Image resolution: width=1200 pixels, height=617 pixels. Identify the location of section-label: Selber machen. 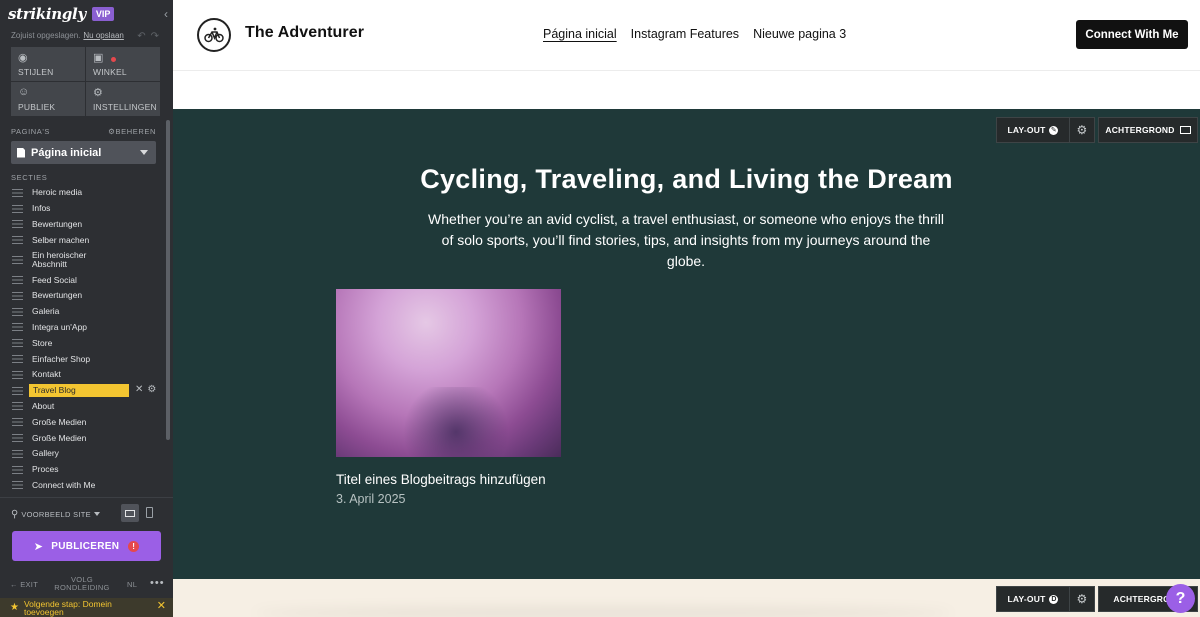
(61, 239).